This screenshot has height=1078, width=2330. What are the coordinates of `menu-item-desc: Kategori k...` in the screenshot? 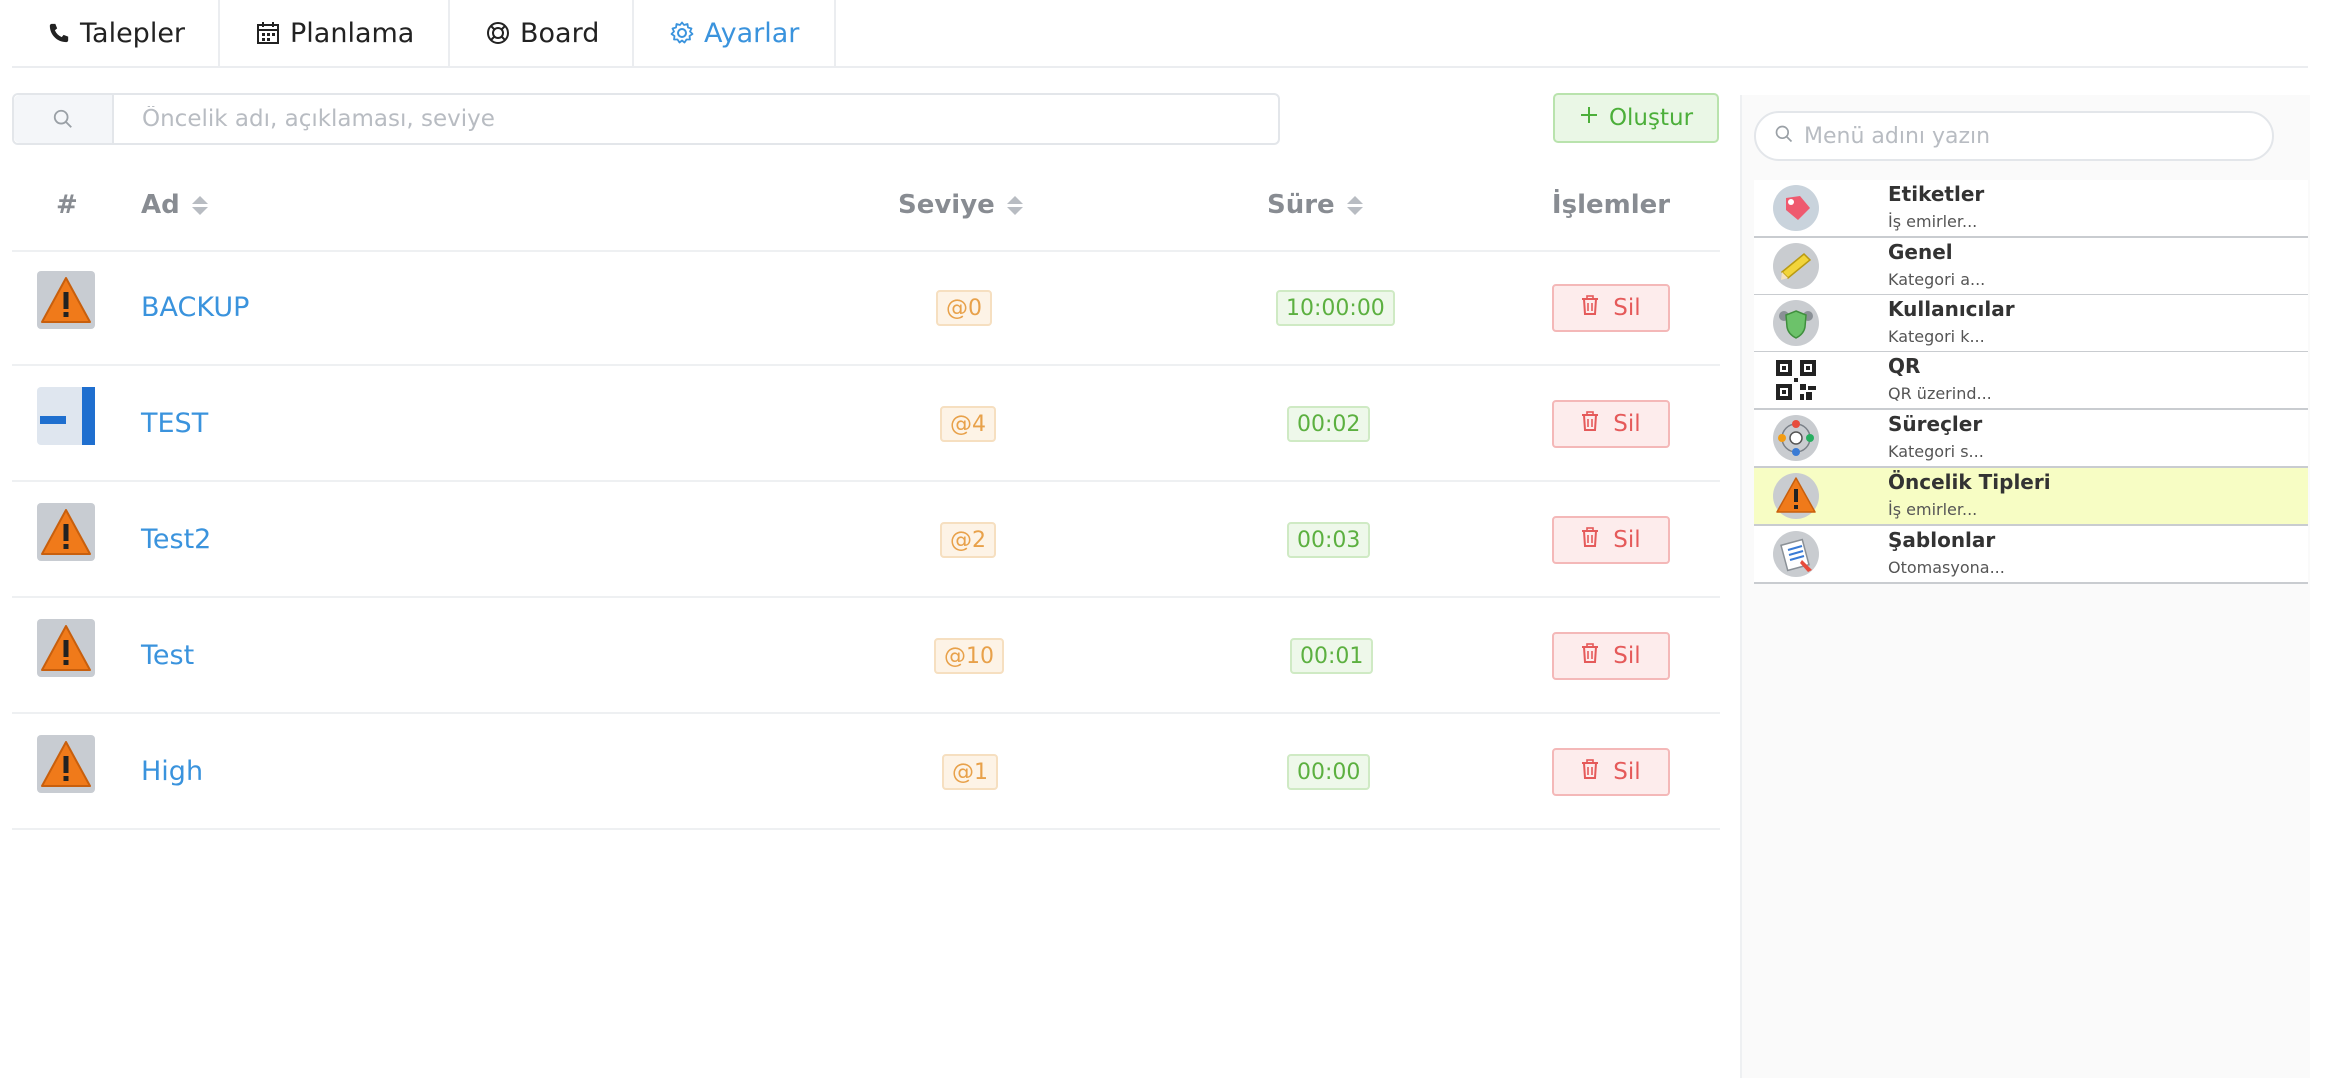 It's located at (1936, 336).